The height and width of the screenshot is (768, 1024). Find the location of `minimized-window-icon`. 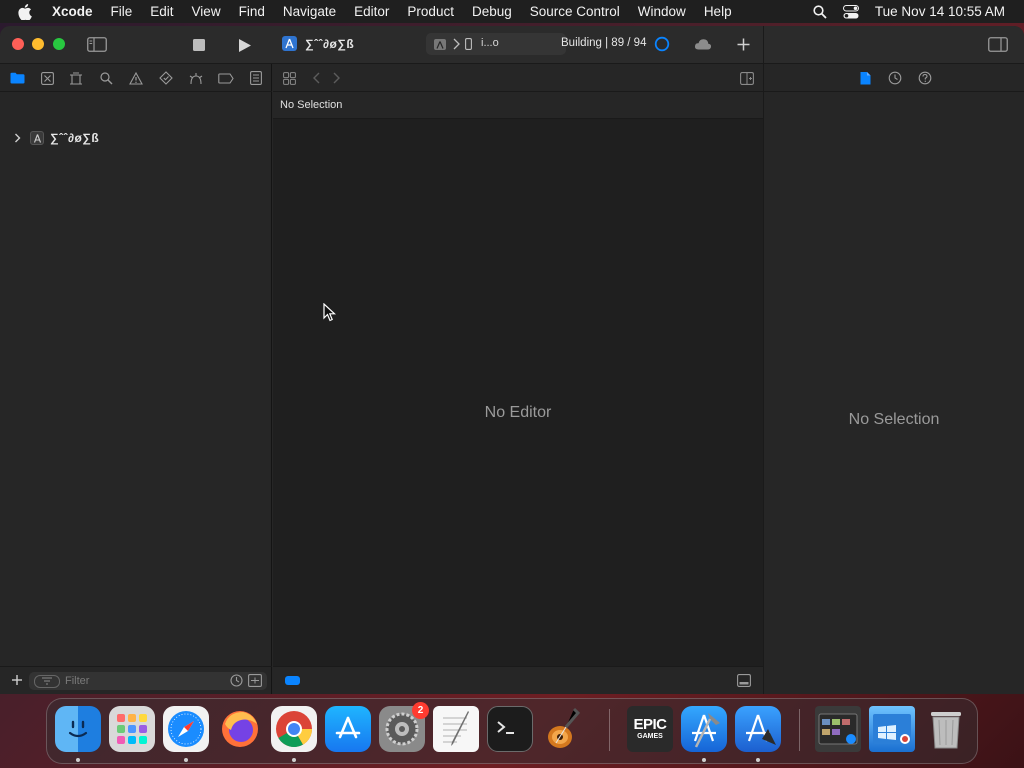

minimized-window-icon is located at coordinates (838, 729).